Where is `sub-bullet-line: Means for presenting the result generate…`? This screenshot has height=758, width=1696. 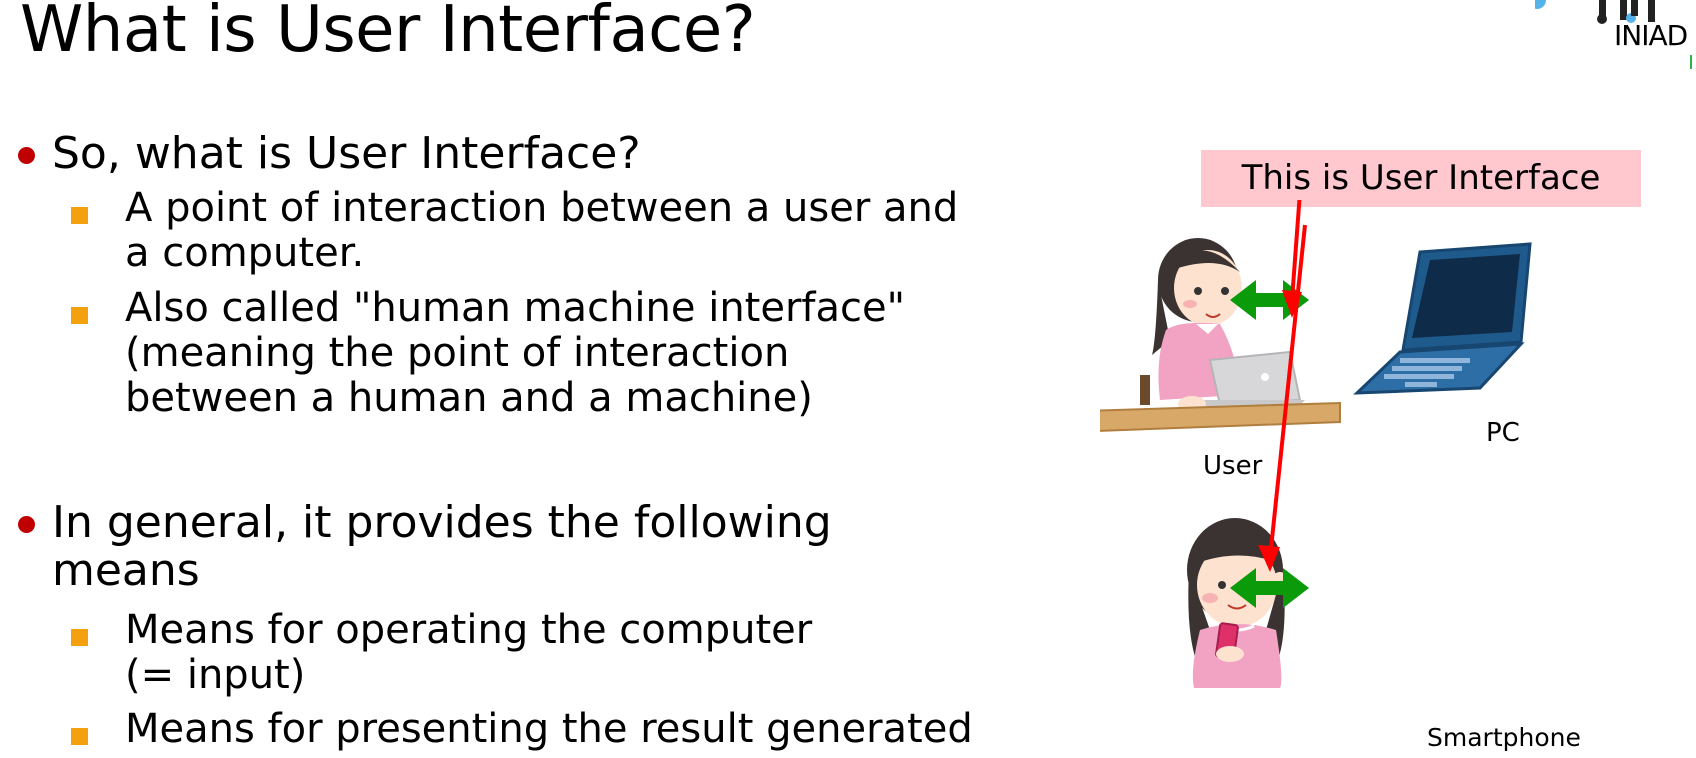 sub-bullet-line: Means for presenting the result generate… is located at coordinates (549, 729).